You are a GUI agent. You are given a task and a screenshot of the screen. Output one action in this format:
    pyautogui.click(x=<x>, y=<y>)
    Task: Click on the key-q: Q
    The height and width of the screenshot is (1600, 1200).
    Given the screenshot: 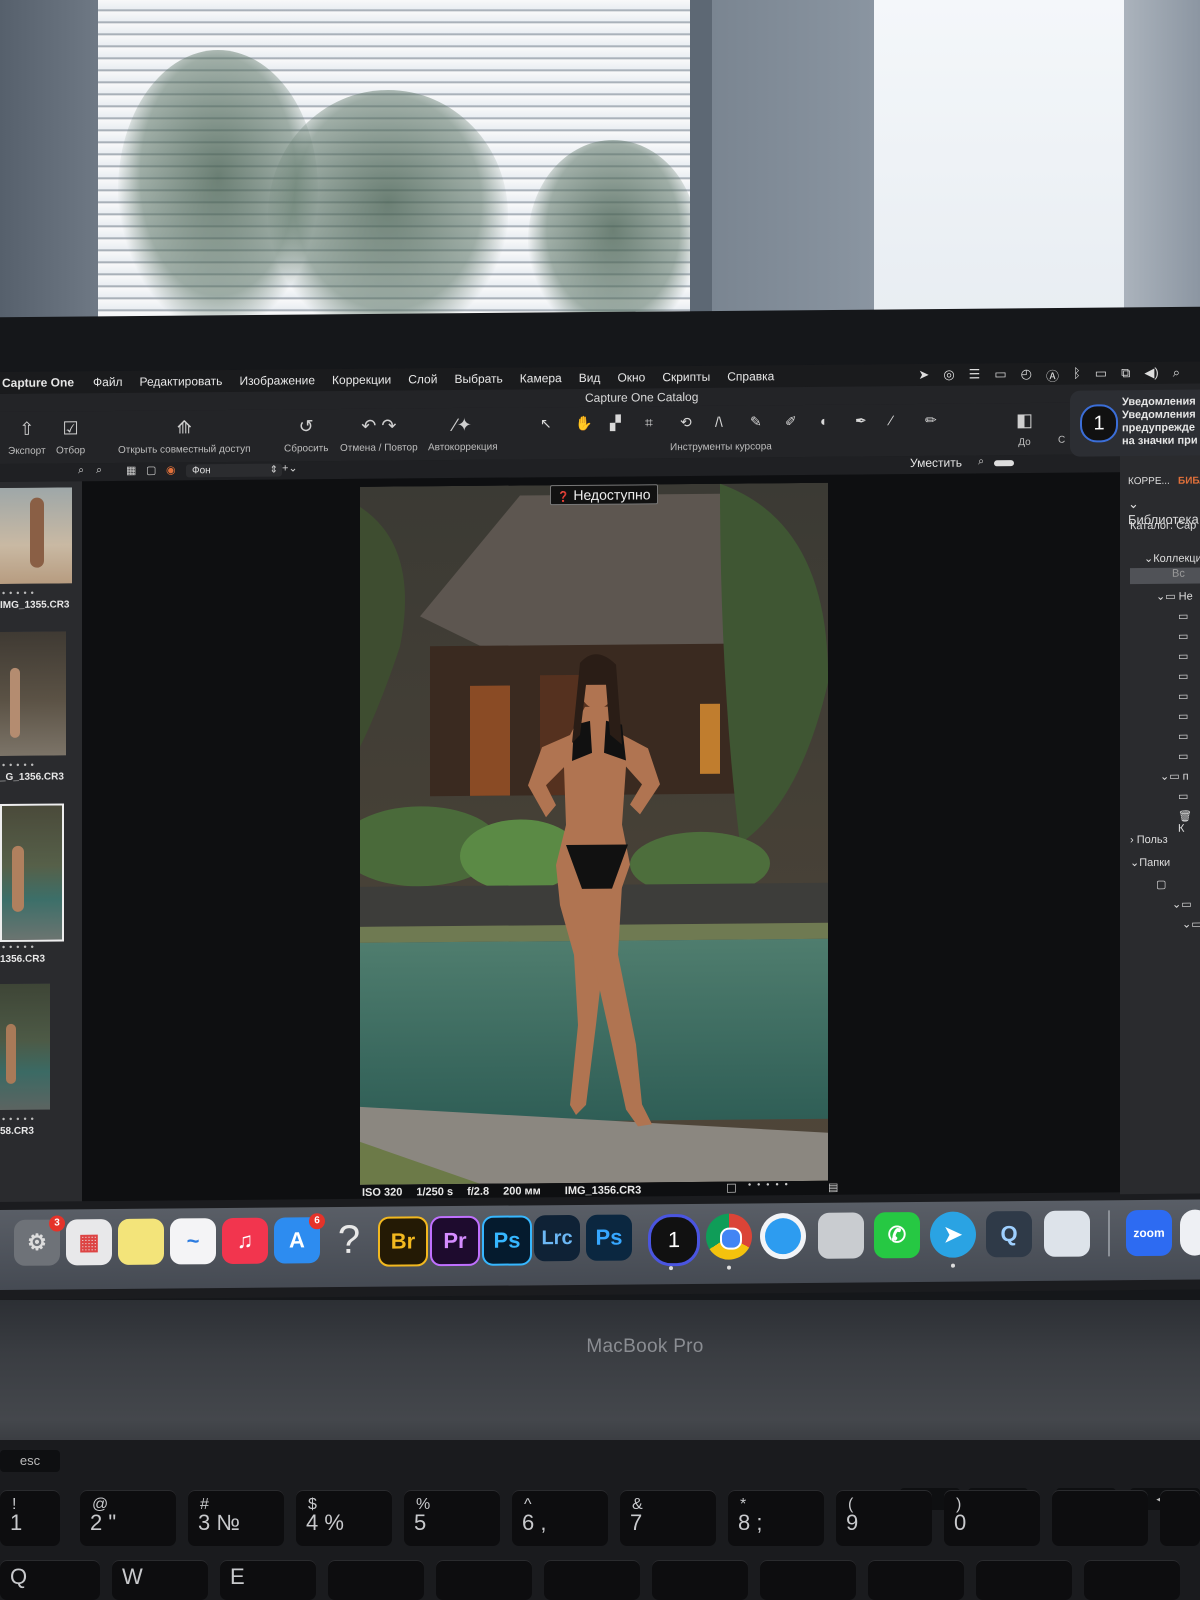 What is the action you would take?
    pyautogui.click(x=50, y=1580)
    